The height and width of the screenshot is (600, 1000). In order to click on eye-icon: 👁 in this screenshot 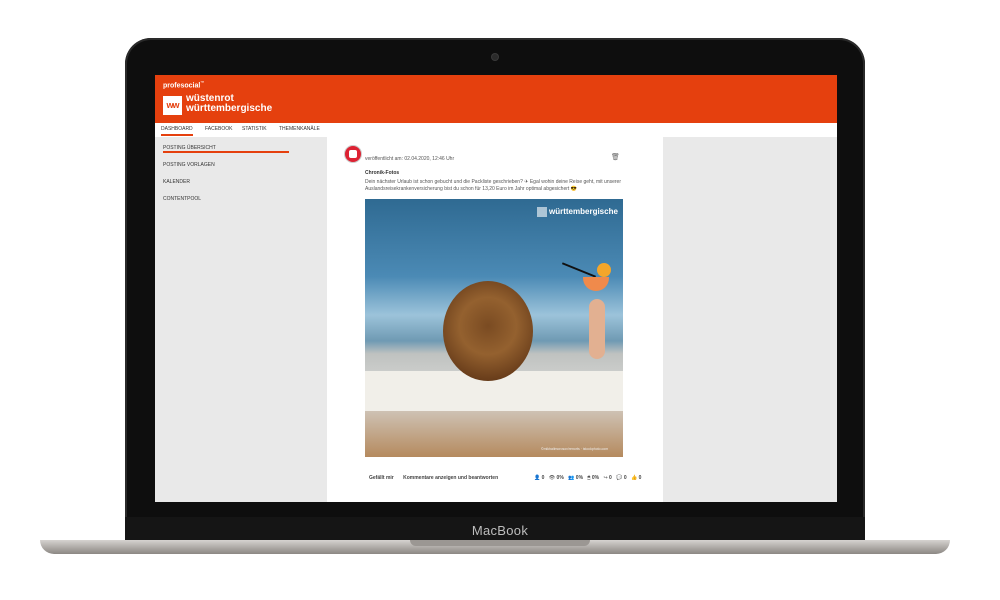, I will do `click(552, 478)`.